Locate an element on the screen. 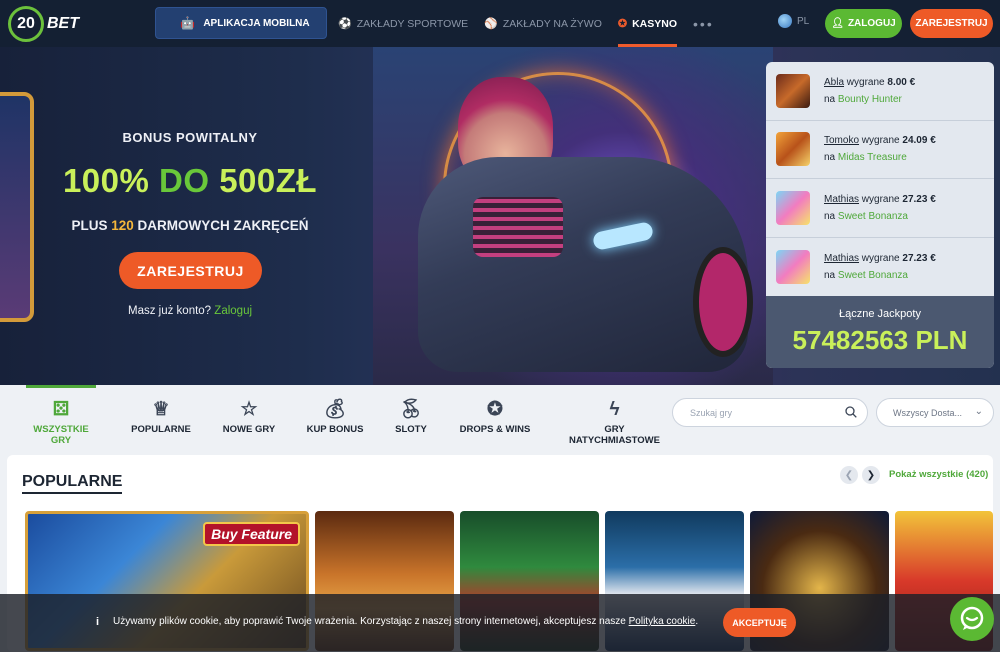 Image resolution: width=1000 pixels, height=652 pixels. winner-amount: 27.23 € is located at coordinates (919, 199).